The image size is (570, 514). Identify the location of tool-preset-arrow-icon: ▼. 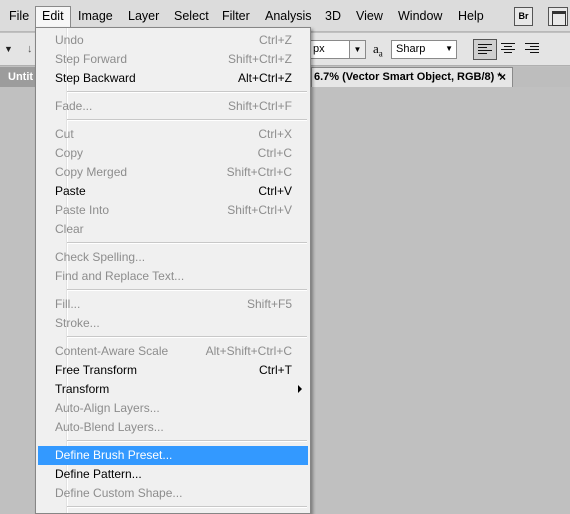
(8, 49).